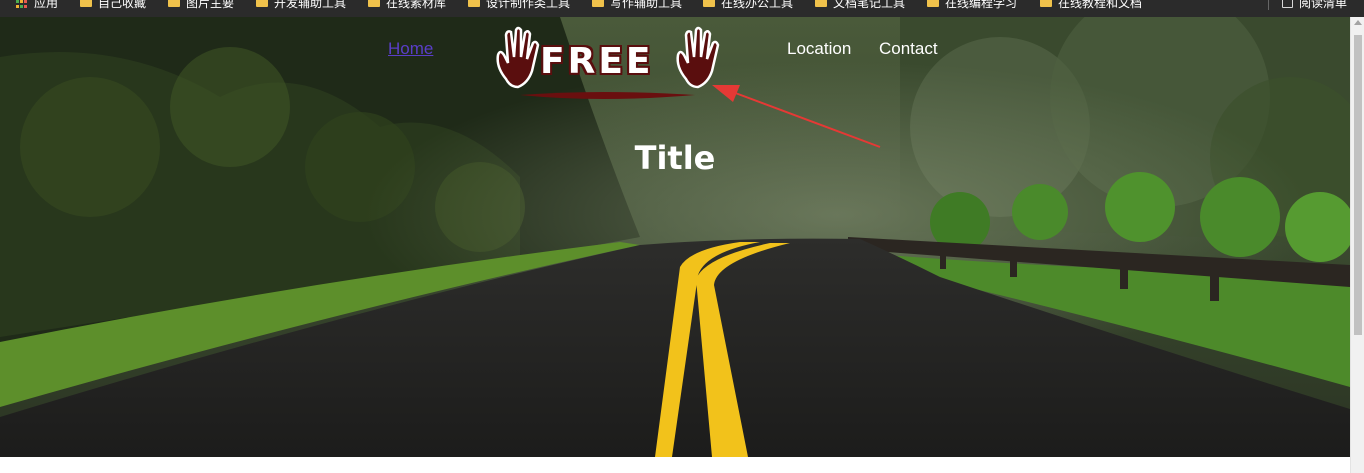 The width and height of the screenshot is (1364, 473). Describe the element at coordinates (46, 5) in the screenshot. I see `apps-label: 应用` at that location.